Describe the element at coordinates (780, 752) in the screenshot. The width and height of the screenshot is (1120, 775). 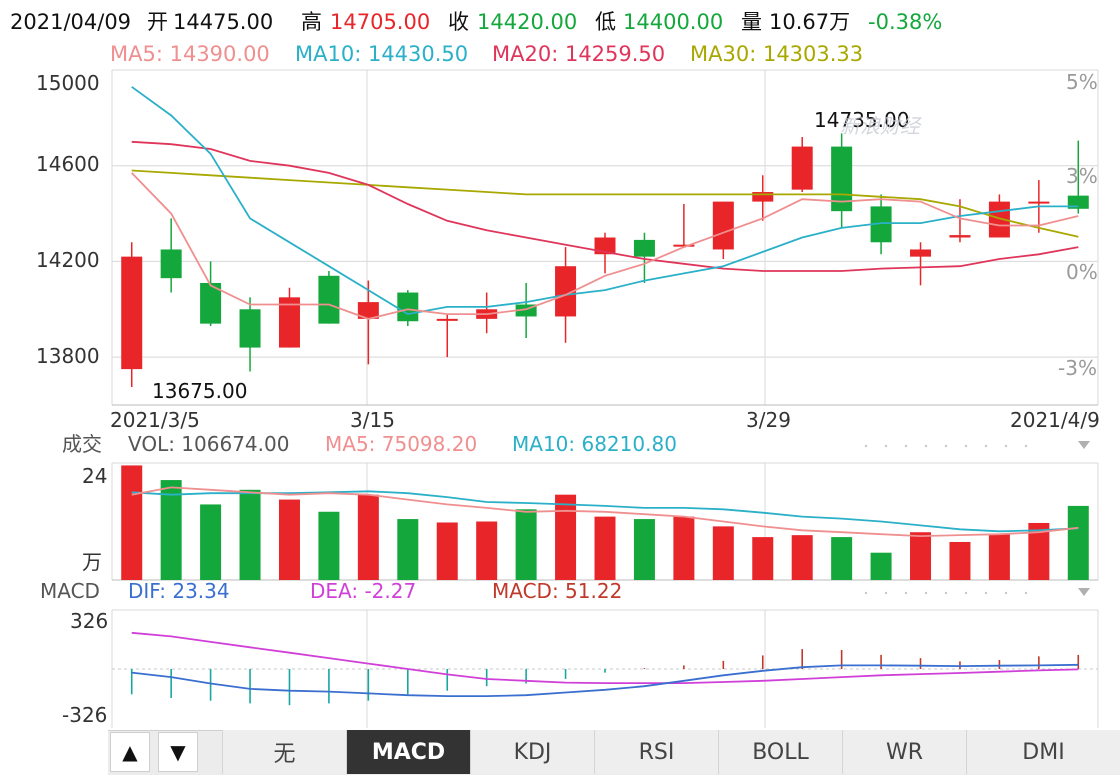
I see `tab-boll: BOLL` at that location.